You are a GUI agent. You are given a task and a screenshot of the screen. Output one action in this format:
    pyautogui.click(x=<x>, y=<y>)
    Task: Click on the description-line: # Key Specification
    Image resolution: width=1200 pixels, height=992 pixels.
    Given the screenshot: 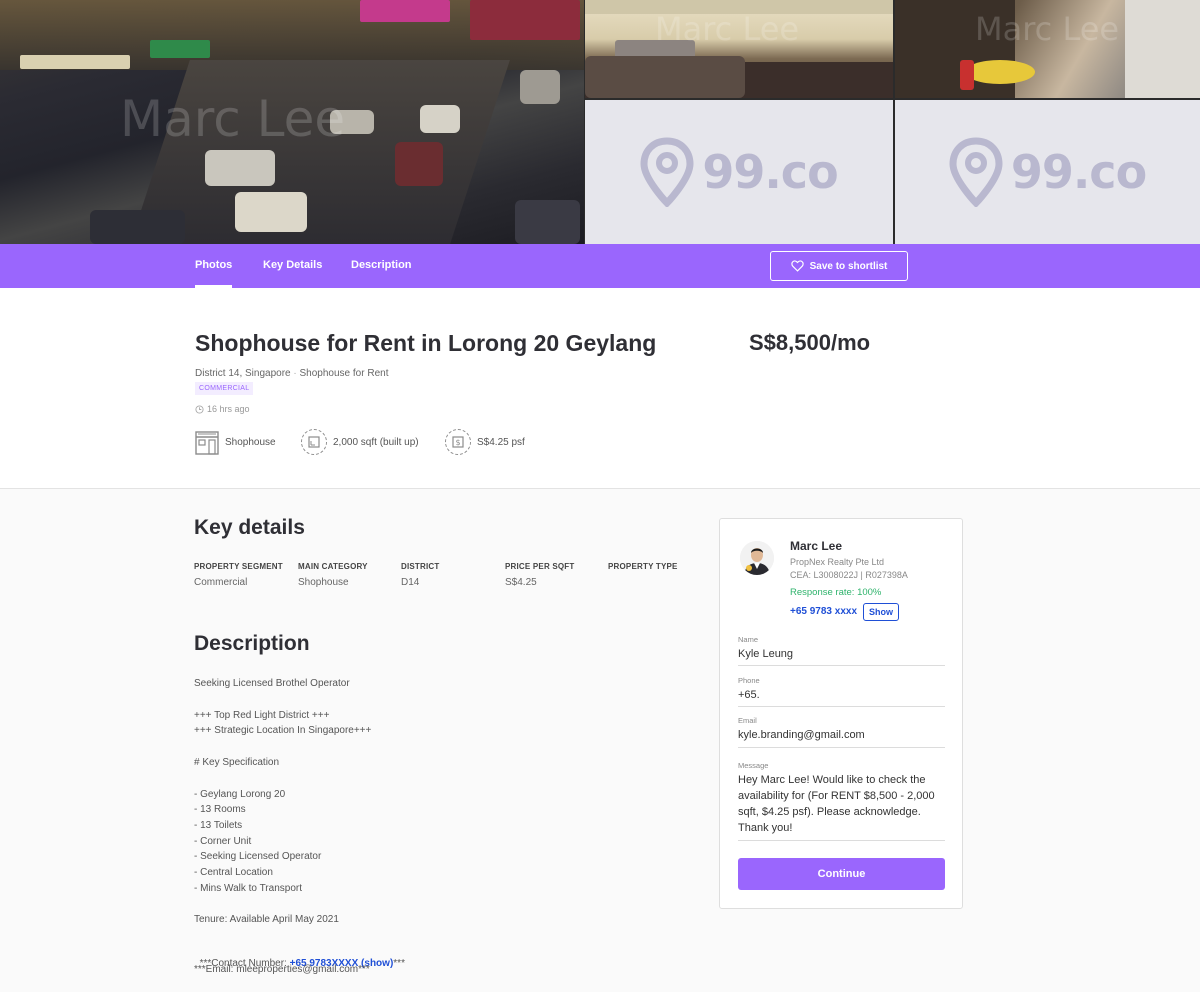 What is the action you would take?
    pyautogui.click(x=237, y=762)
    